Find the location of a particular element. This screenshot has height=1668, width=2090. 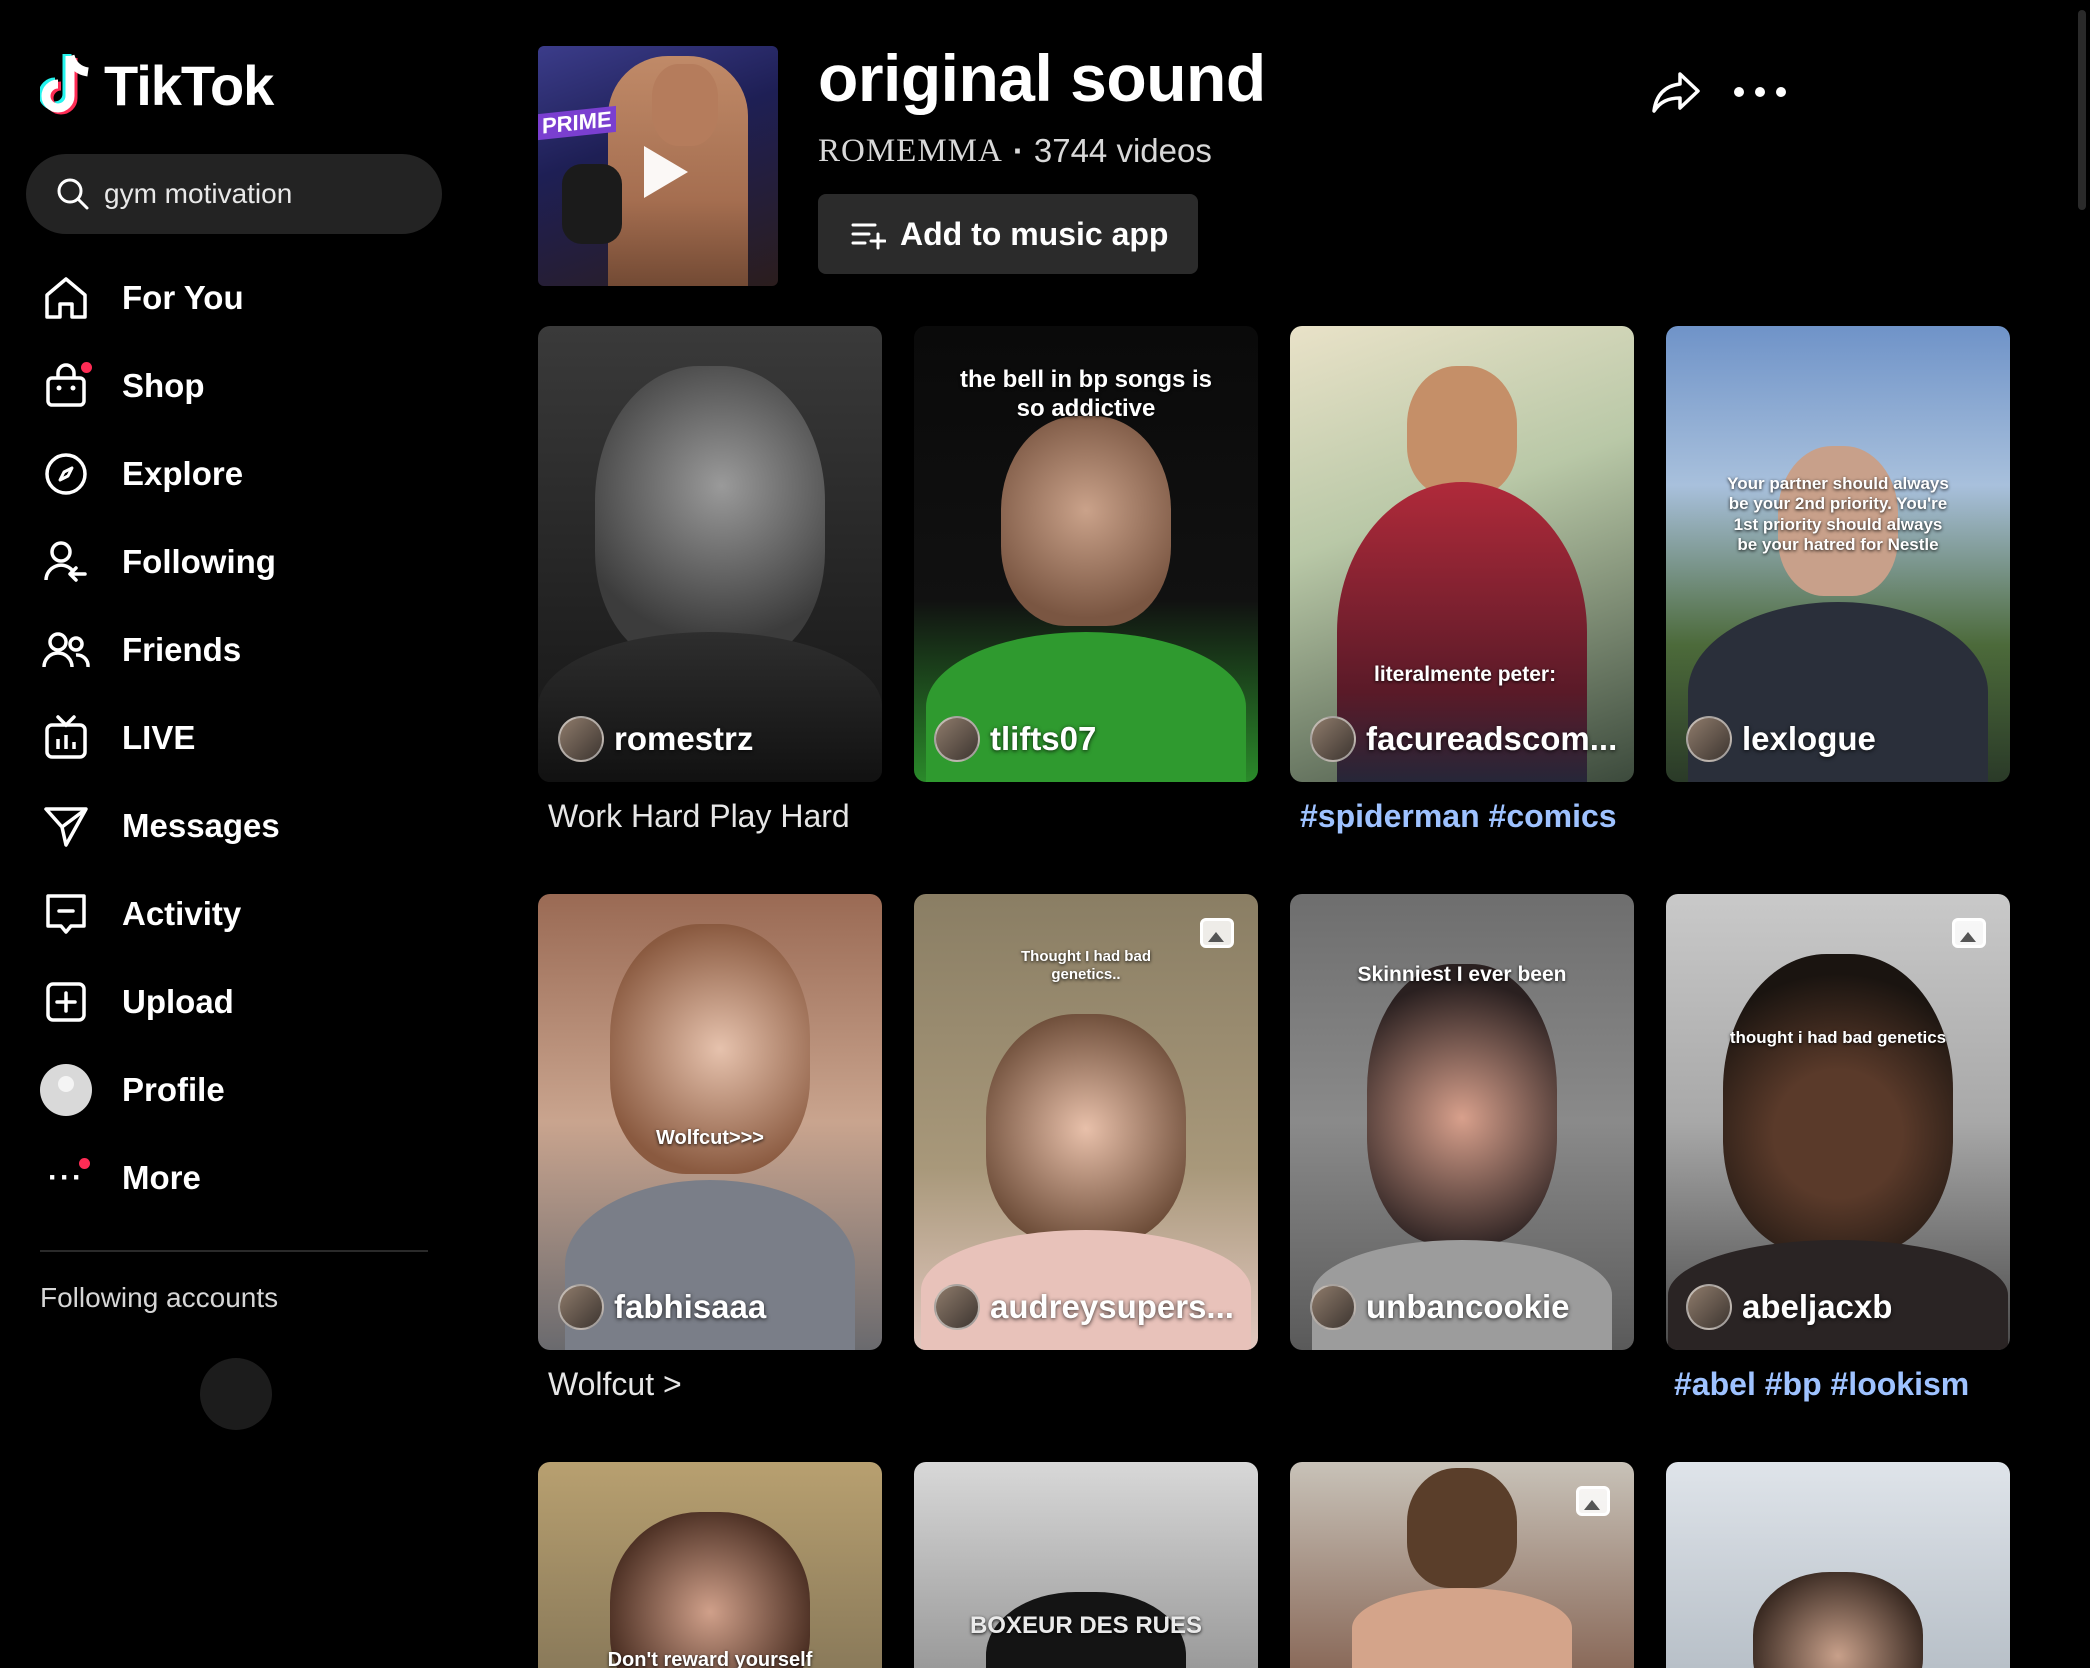

sound-cover: PRIME is located at coordinates (658, 166).